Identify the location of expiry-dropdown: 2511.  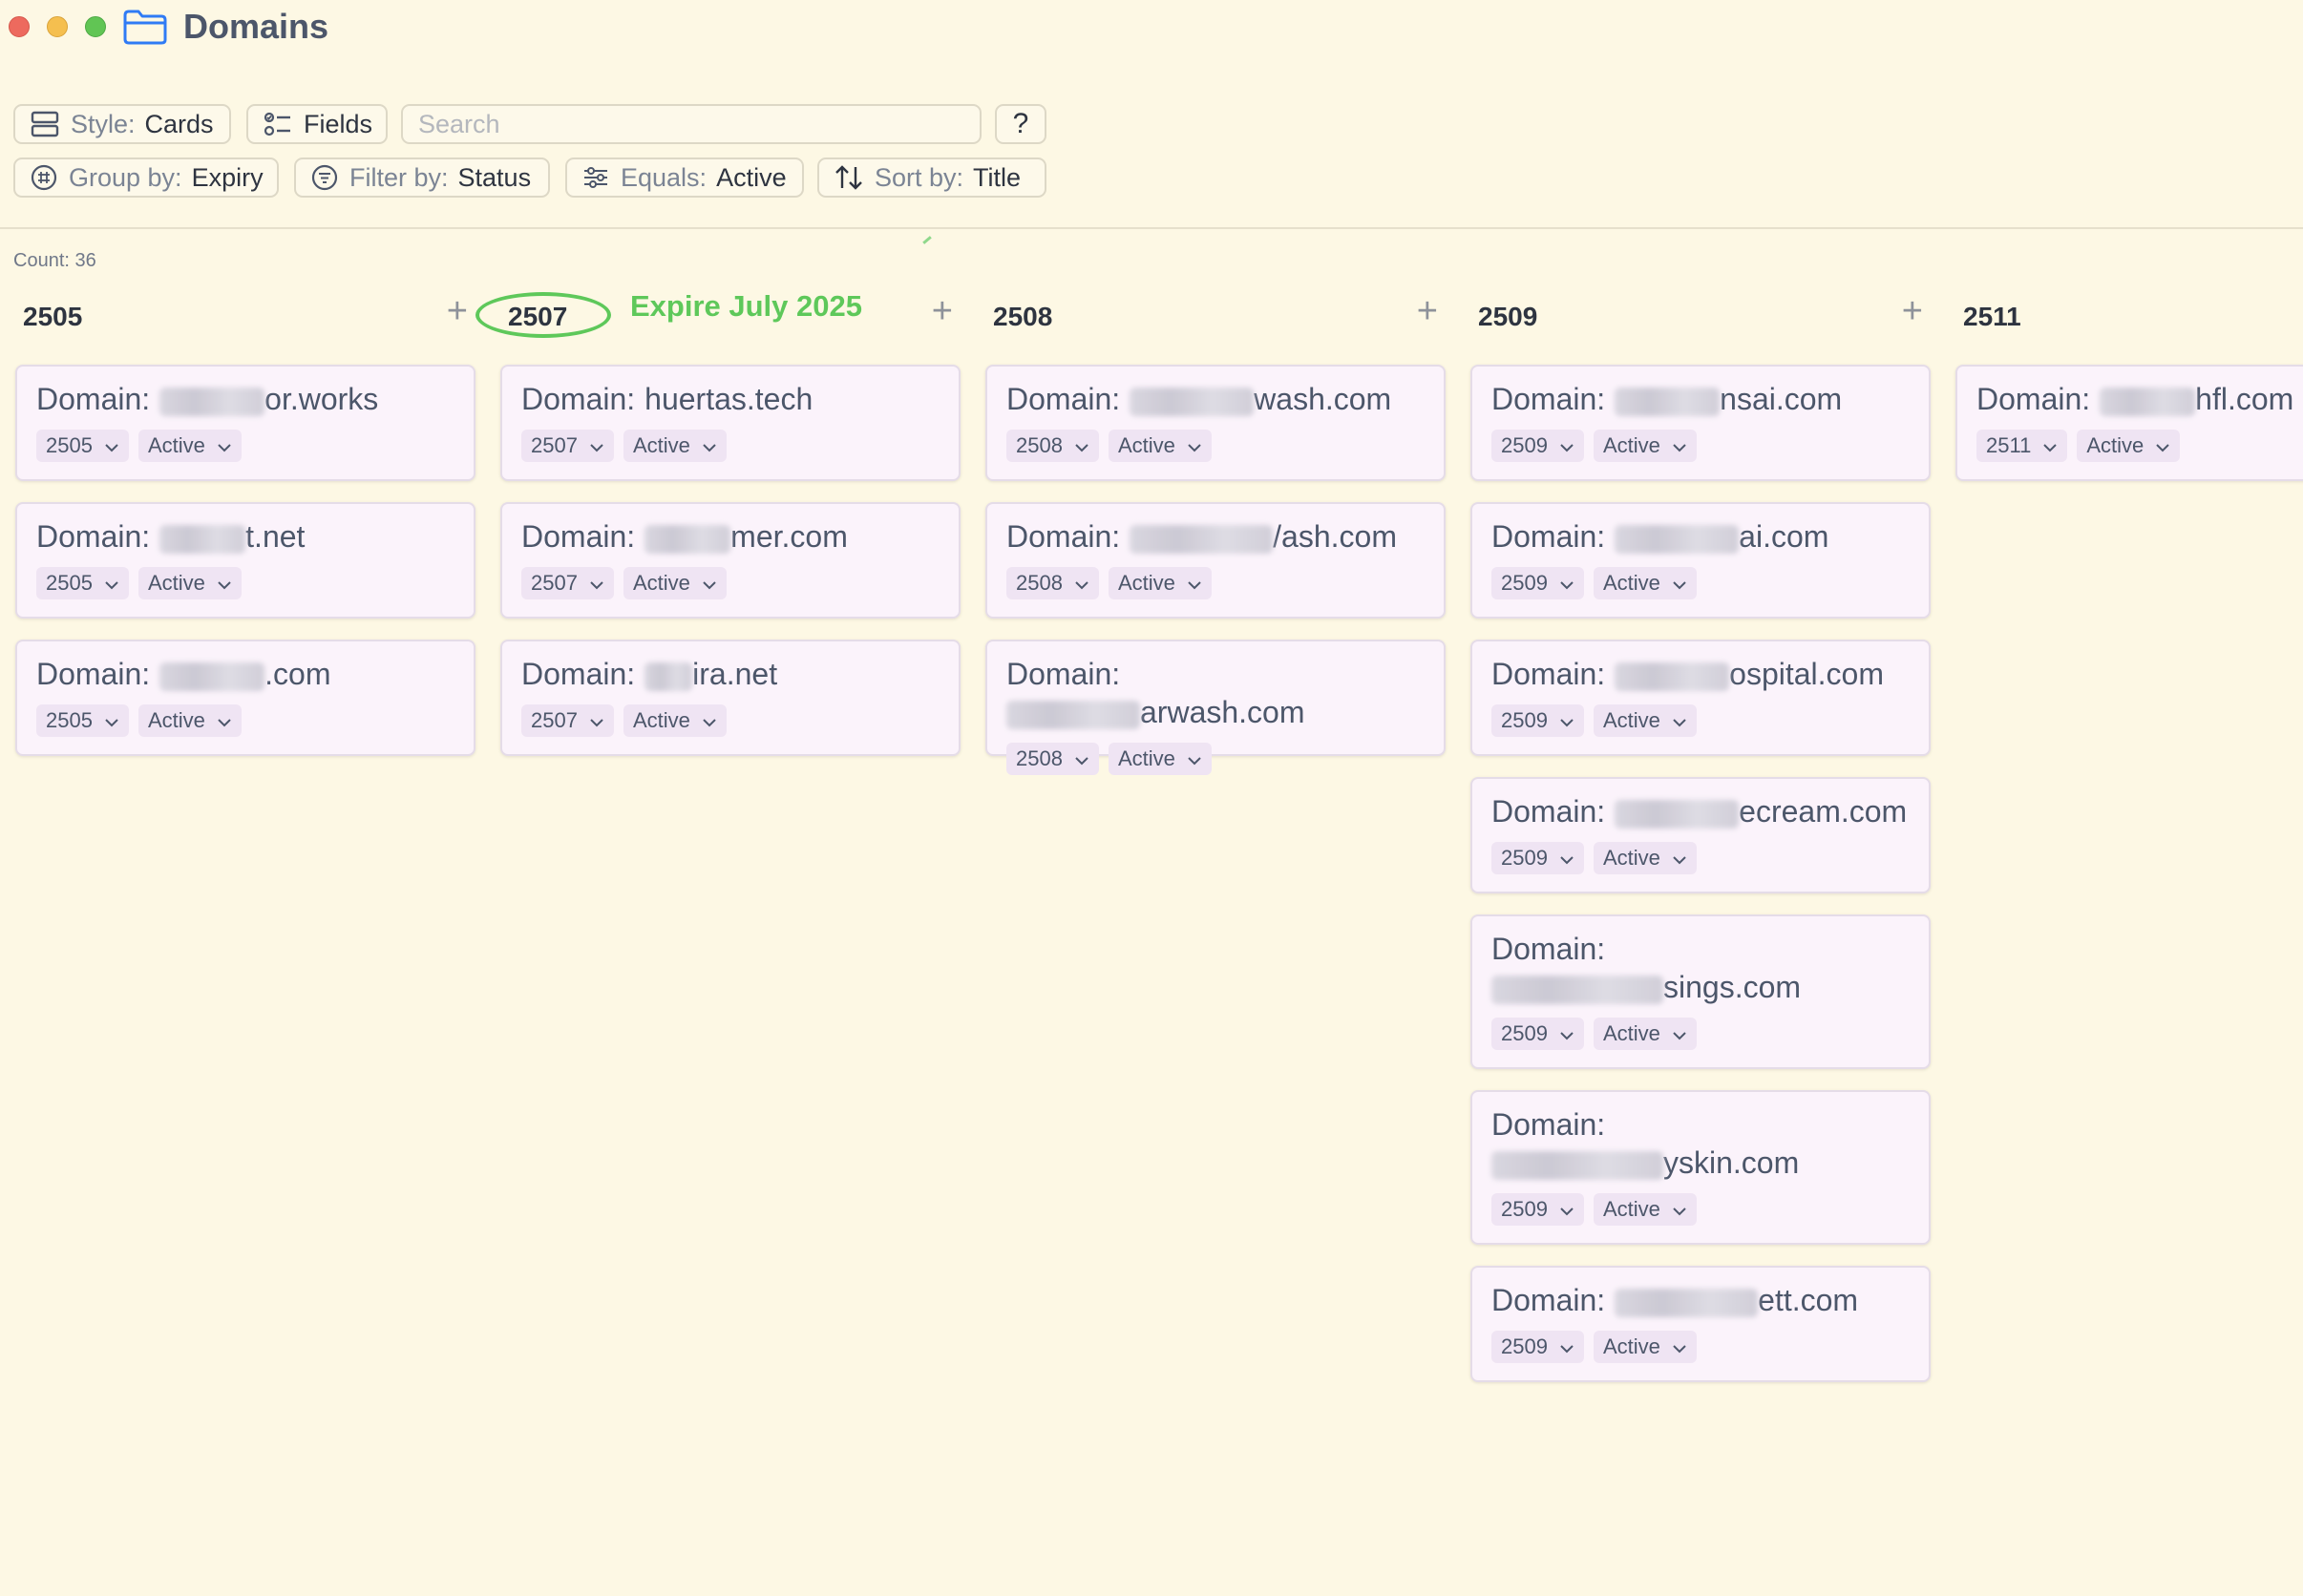
(2022, 446).